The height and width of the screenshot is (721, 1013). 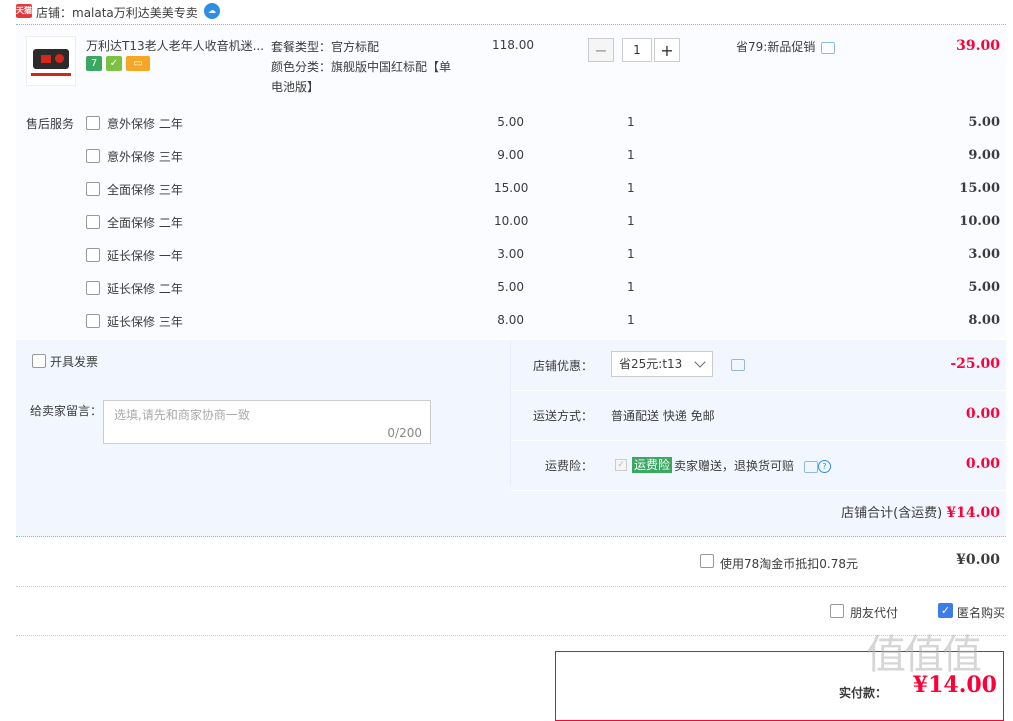 I want to click on promo-info: 省79:新品促销, so click(x=786, y=46).